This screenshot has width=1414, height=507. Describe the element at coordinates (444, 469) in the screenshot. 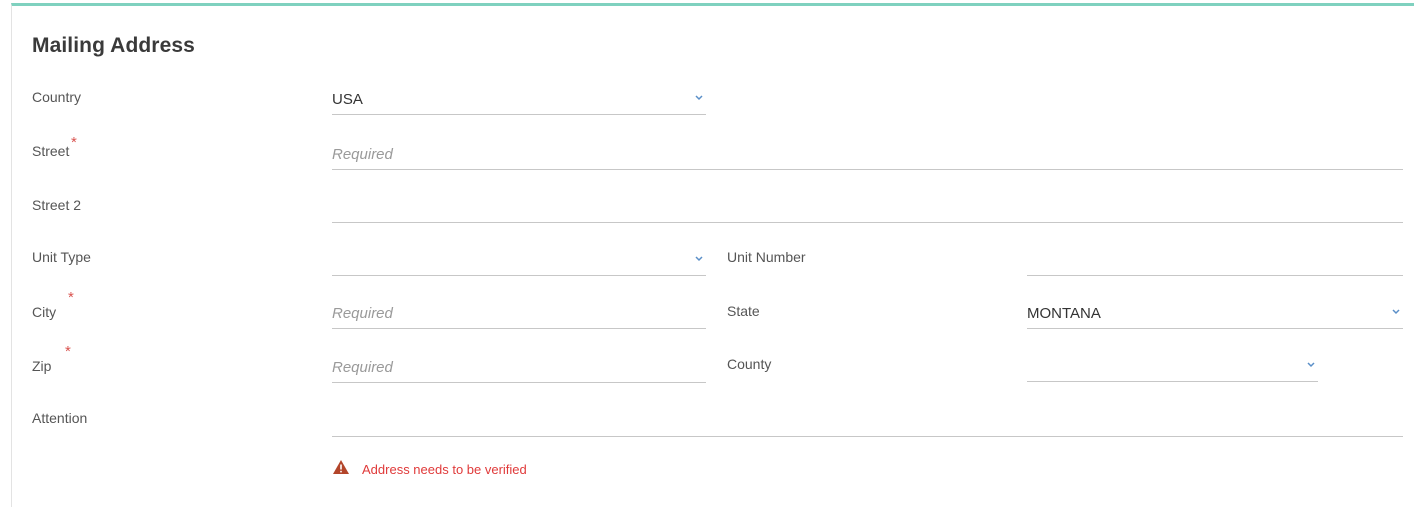

I see `warning-message: Address needs to be verified` at that location.